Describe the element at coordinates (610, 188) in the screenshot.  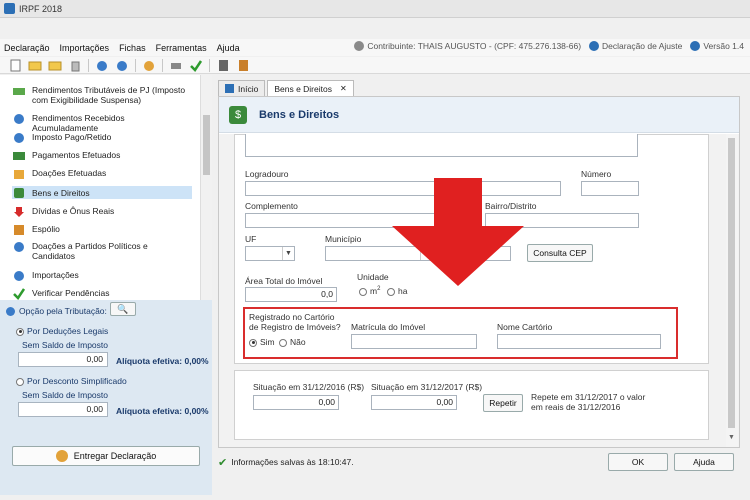
I see `numero-input` at that location.